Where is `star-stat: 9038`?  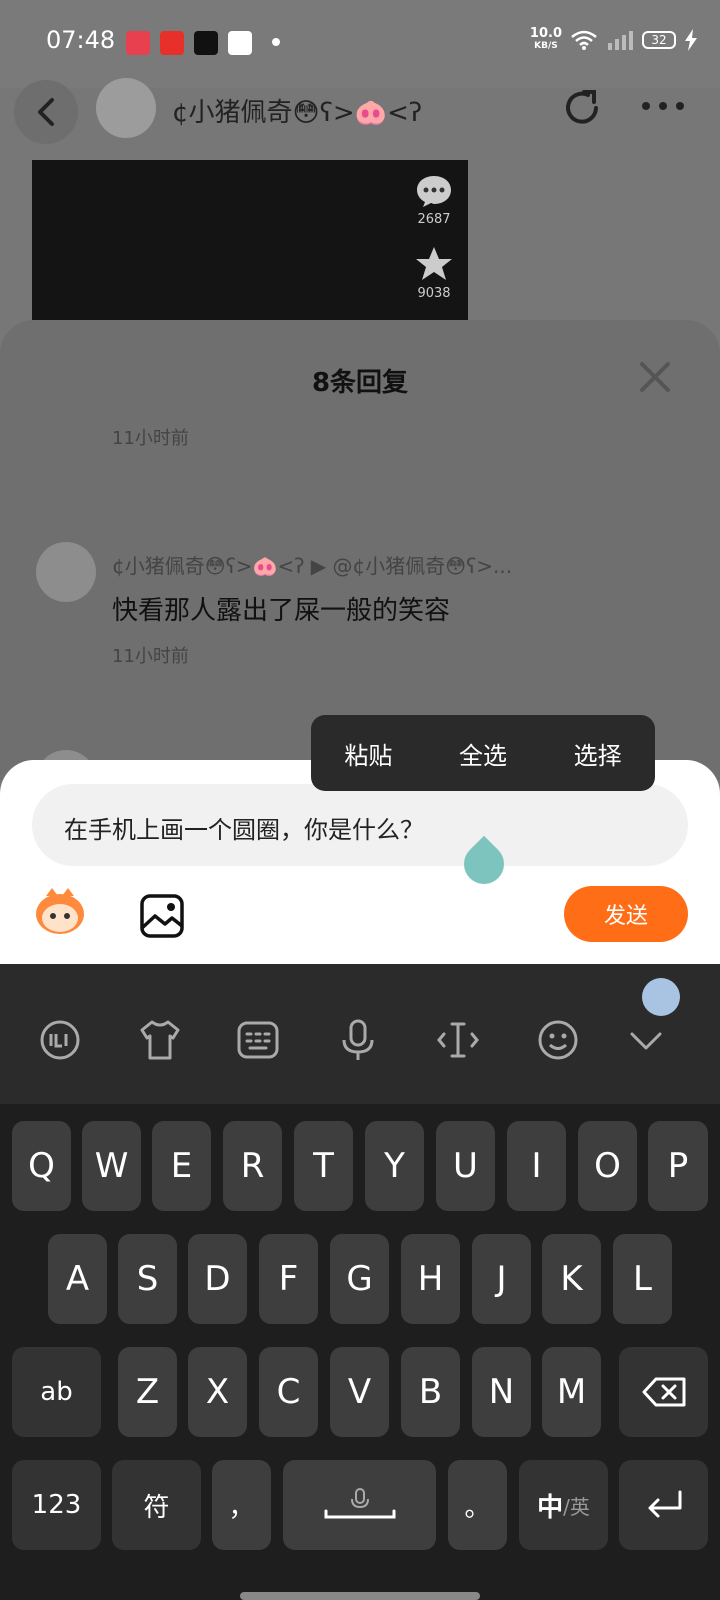 star-stat: 9038 is located at coordinates (434, 273).